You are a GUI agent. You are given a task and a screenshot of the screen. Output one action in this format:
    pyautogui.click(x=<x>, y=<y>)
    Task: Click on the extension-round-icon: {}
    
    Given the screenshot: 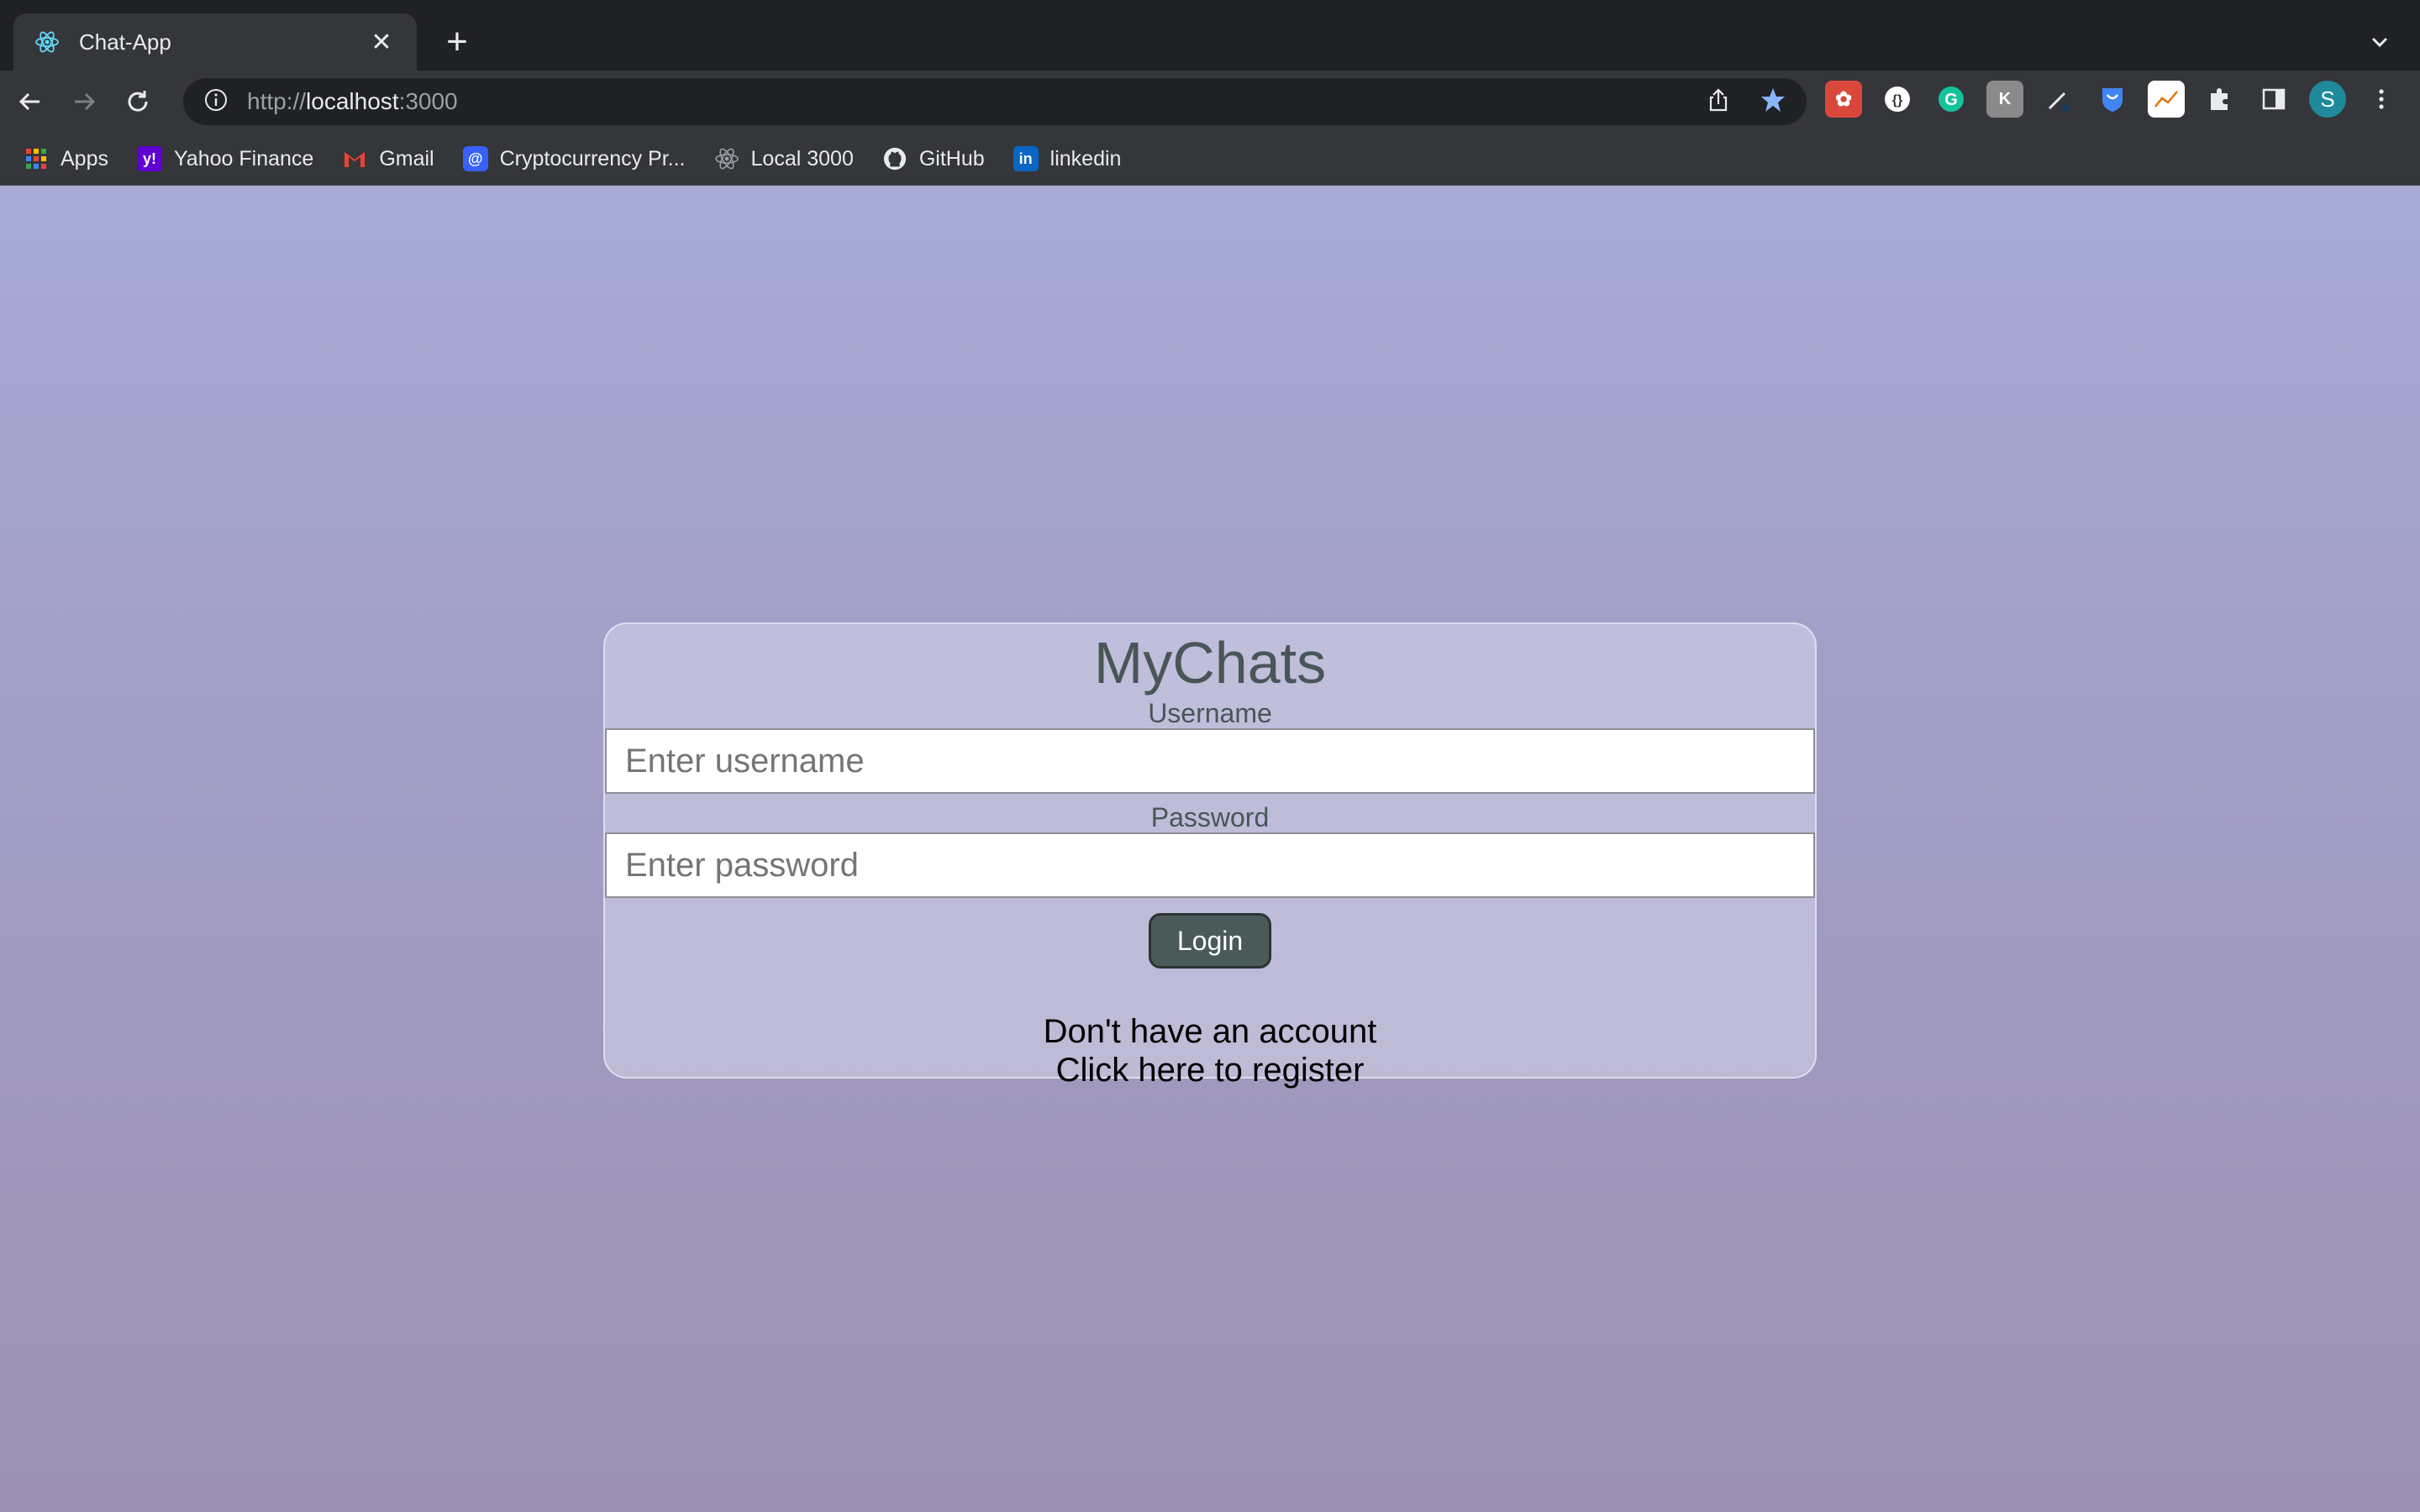 What is the action you would take?
    pyautogui.click(x=1898, y=99)
    